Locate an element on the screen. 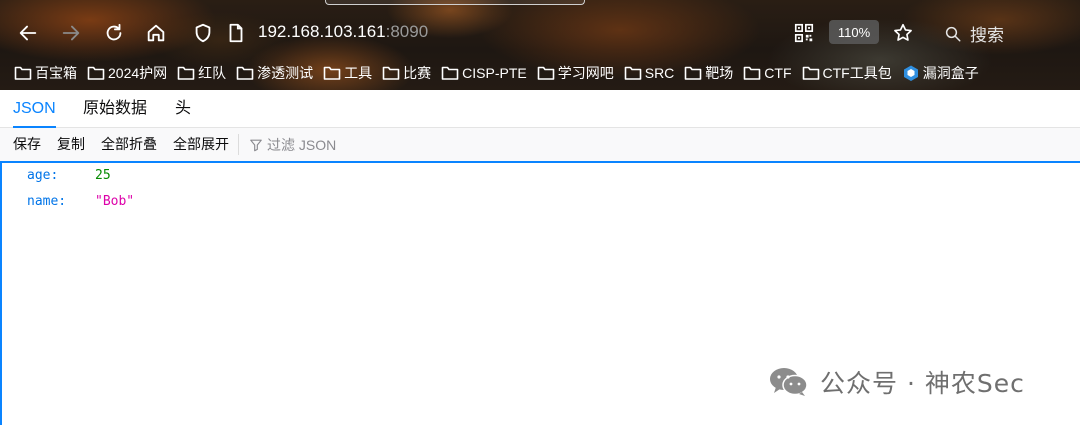 This screenshot has height=425, width=1080. bookmark-label: CTF is located at coordinates (778, 73).